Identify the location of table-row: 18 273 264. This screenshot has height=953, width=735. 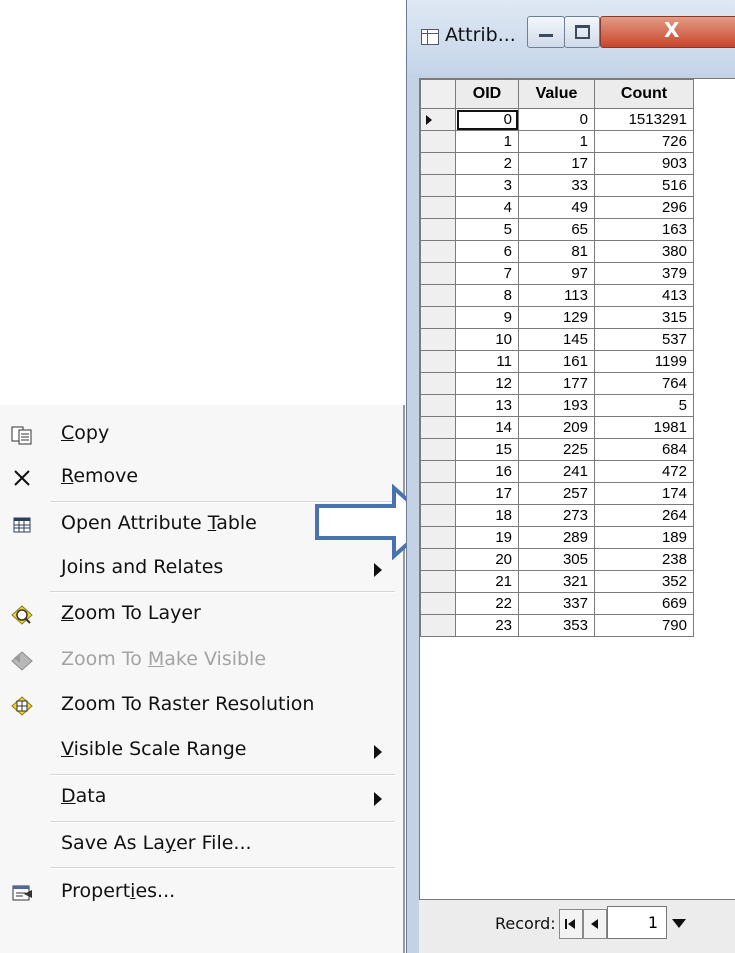
(557, 515).